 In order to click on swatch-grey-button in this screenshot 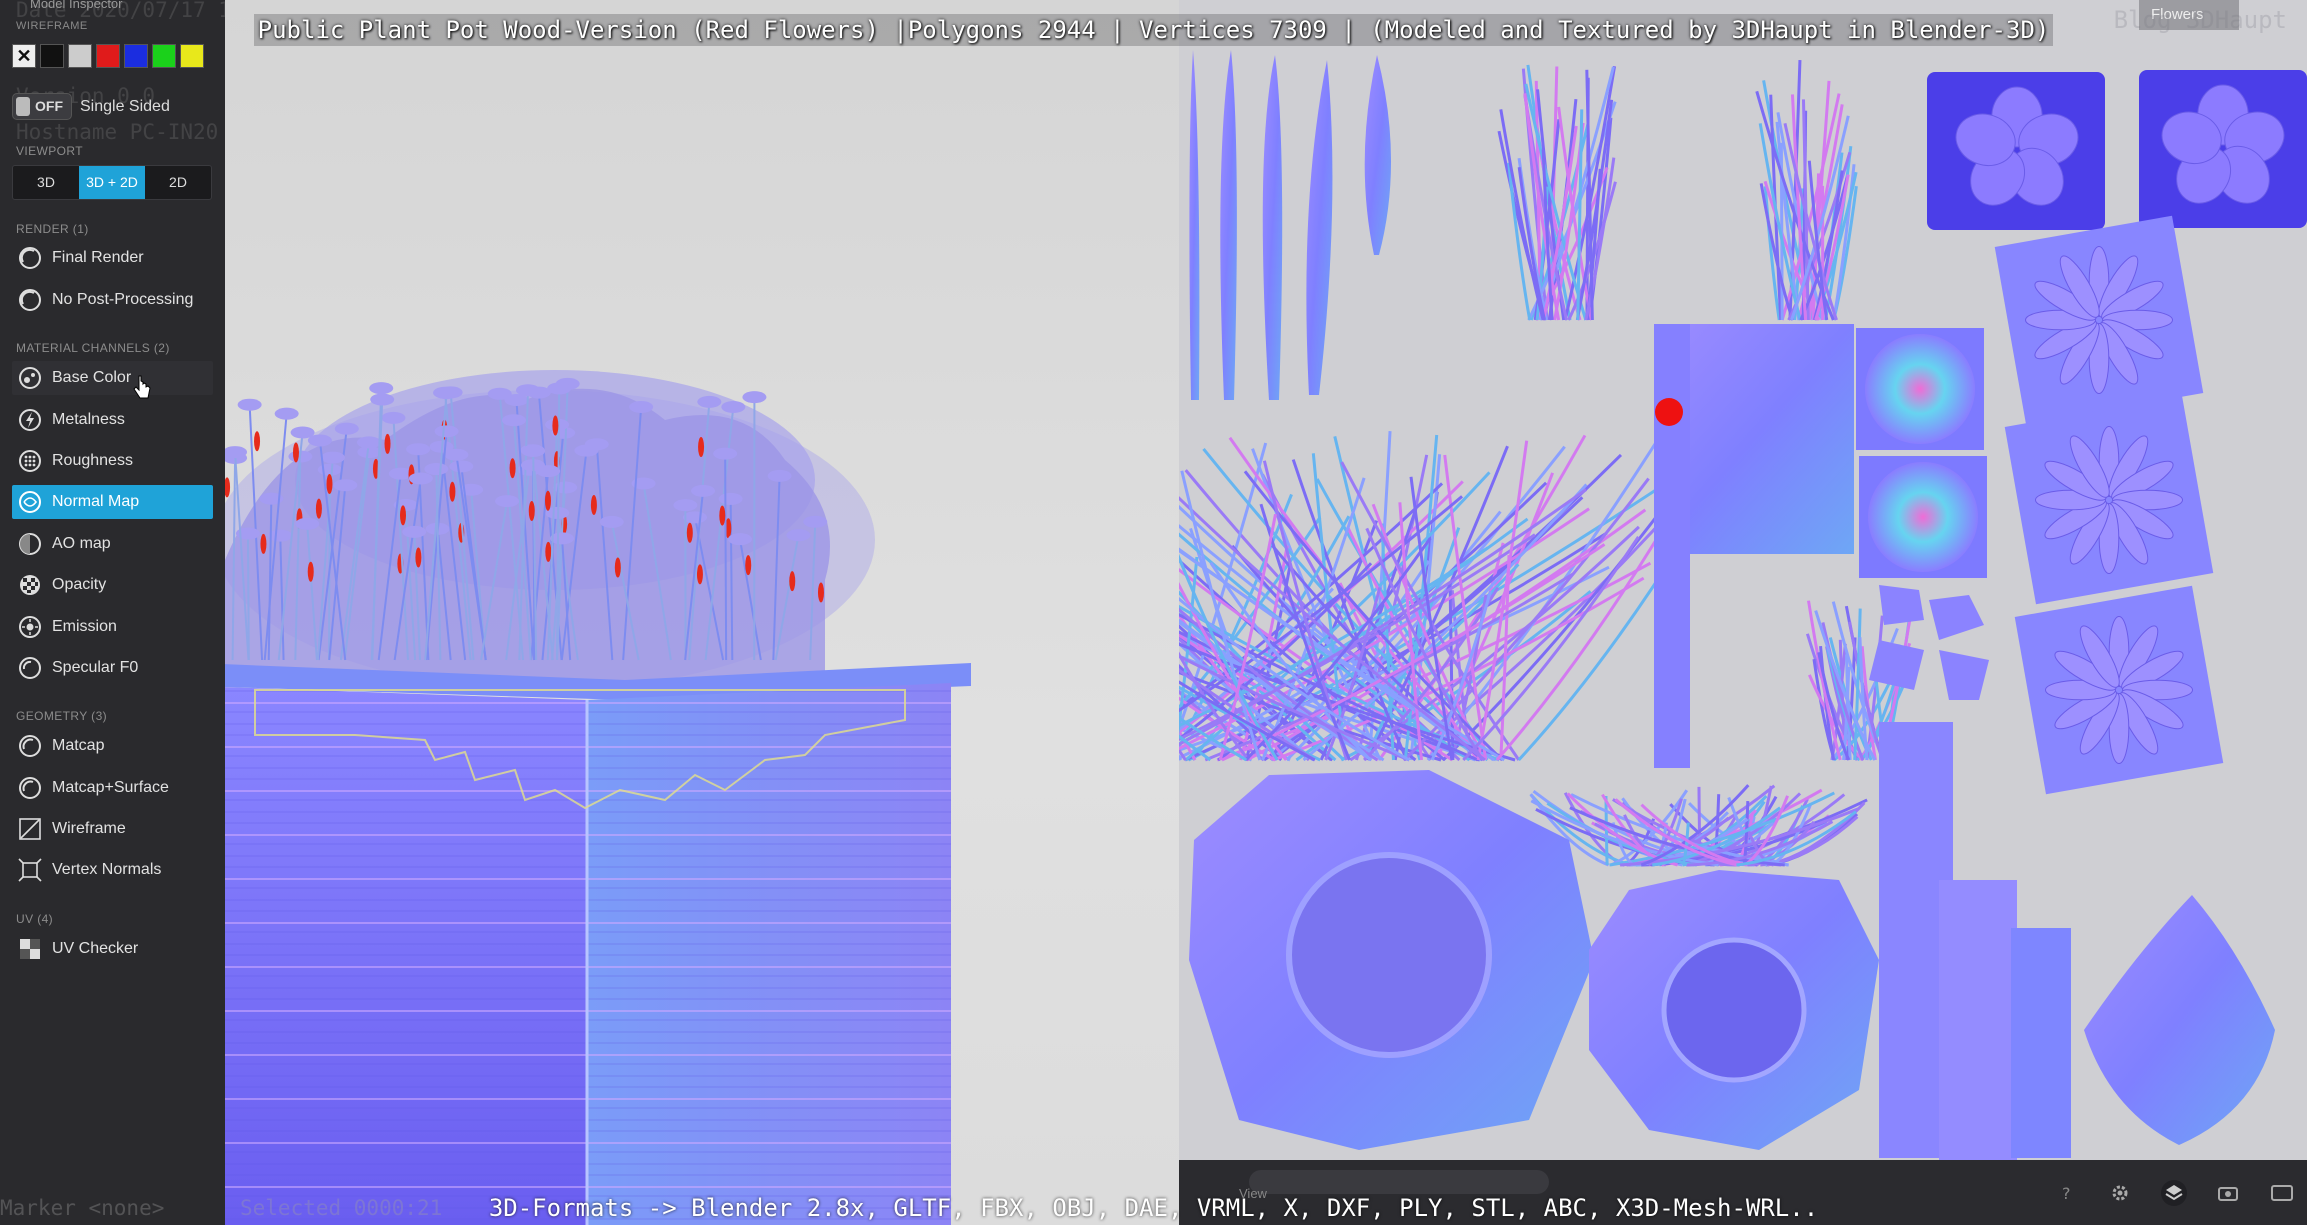, I will do `click(80, 56)`.